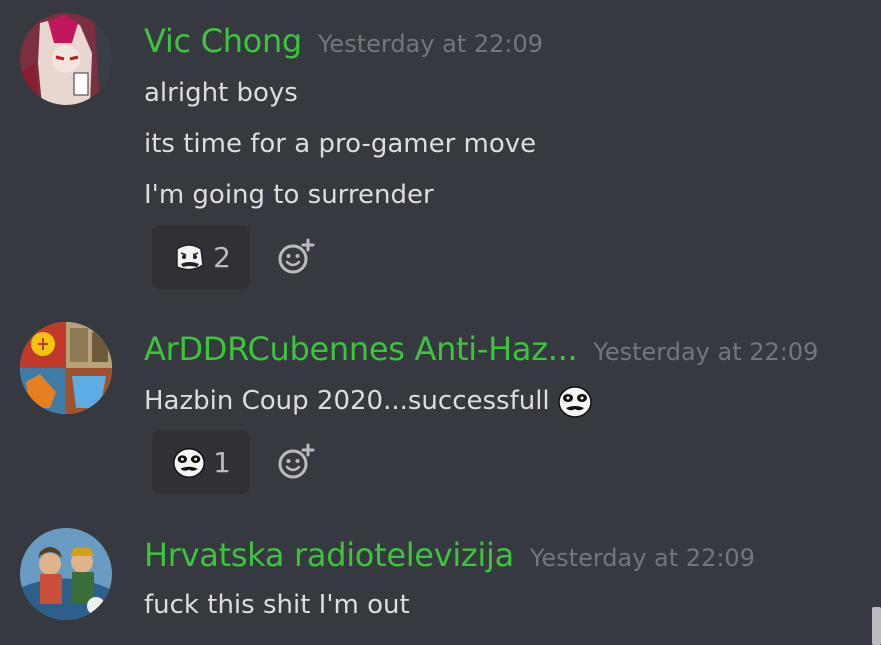 The height and width of the screenshot is (645, 881). Describe the element at coordinates (221, 93) in the screenshot. I see `message-text: alright boys` at that location.